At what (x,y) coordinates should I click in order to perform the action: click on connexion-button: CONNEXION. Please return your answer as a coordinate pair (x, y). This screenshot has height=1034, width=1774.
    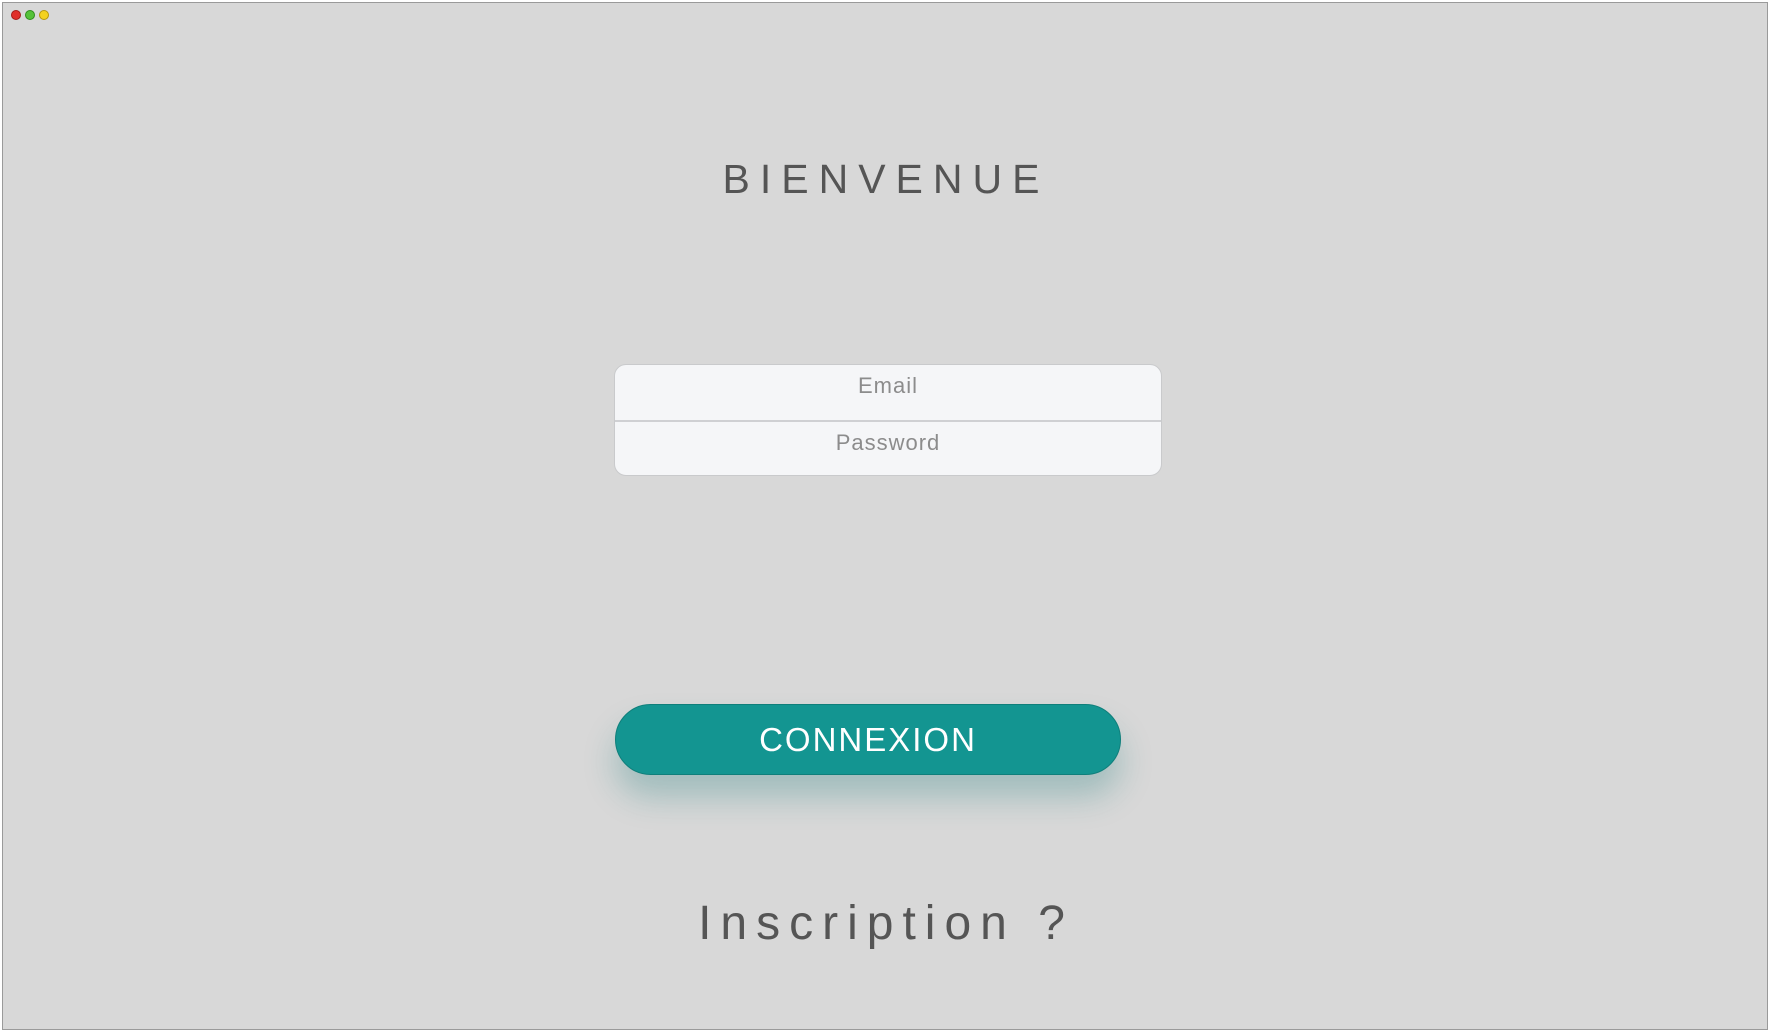
    Looking at the image, I should click on (868, 739).